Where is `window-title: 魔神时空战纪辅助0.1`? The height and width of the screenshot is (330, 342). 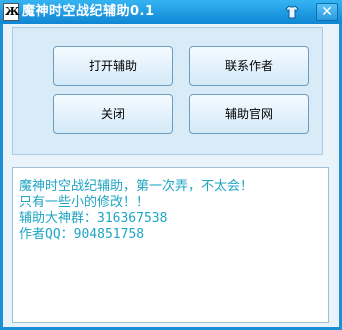 window-title: 魔神时空战纪辅助0.1 is located at coordinates (88, 11).